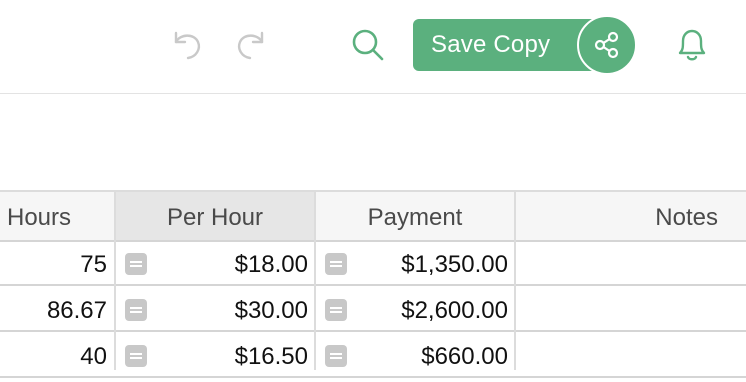 The height and width of the screenshot is (382, 746). I want to click on column-header-notes: Notes, so click(631, 216).